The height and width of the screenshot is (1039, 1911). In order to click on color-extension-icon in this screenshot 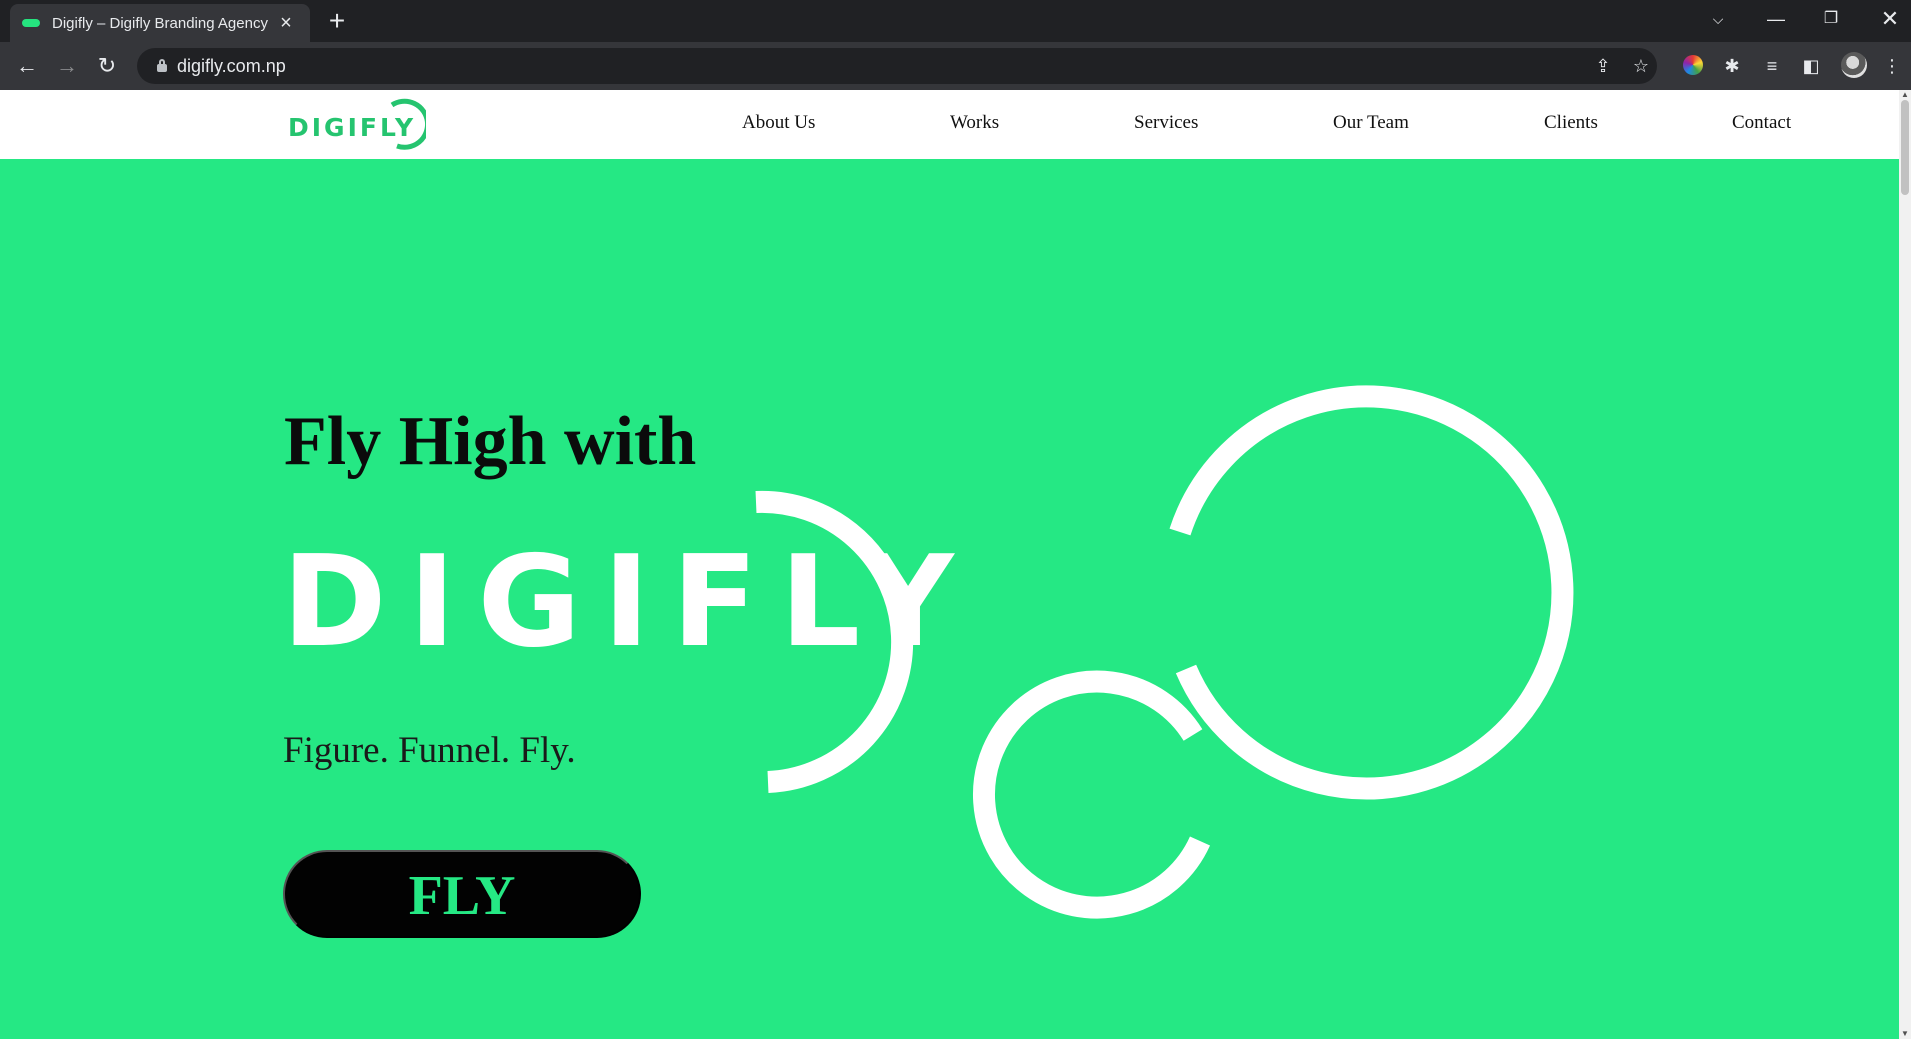, I will do `click(1693, 65)`.